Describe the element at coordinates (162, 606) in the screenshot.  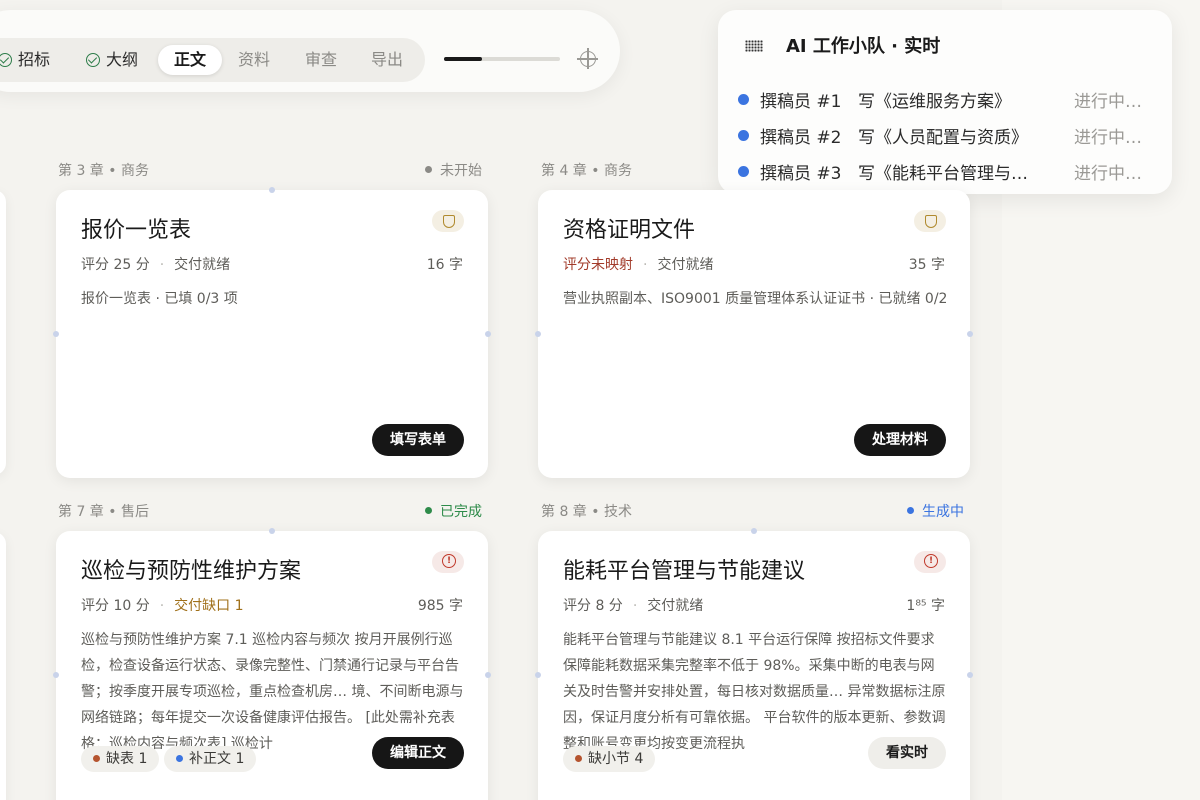
I see `card-meta: 评分 10 分 · 交付缺口 1` at that location.